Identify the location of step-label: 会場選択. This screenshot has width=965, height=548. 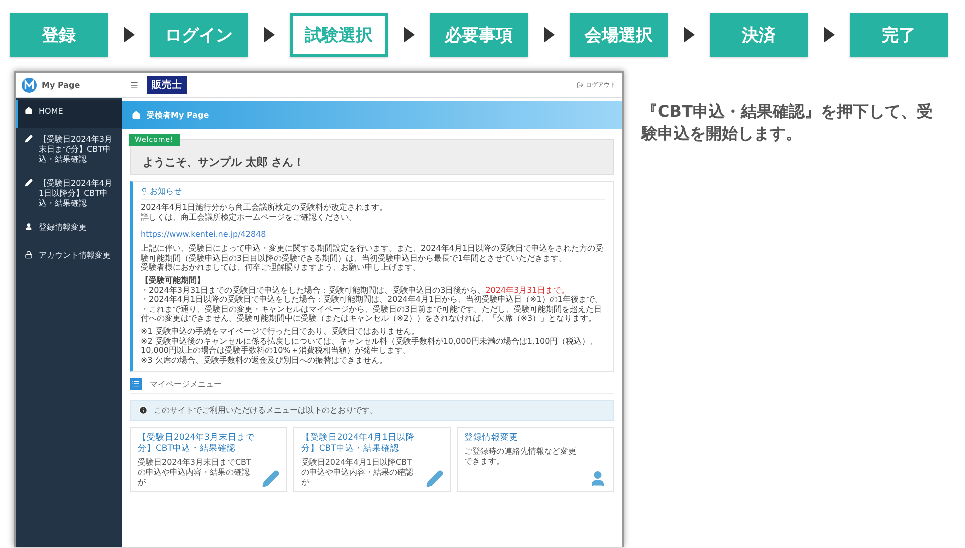
(619, 35).